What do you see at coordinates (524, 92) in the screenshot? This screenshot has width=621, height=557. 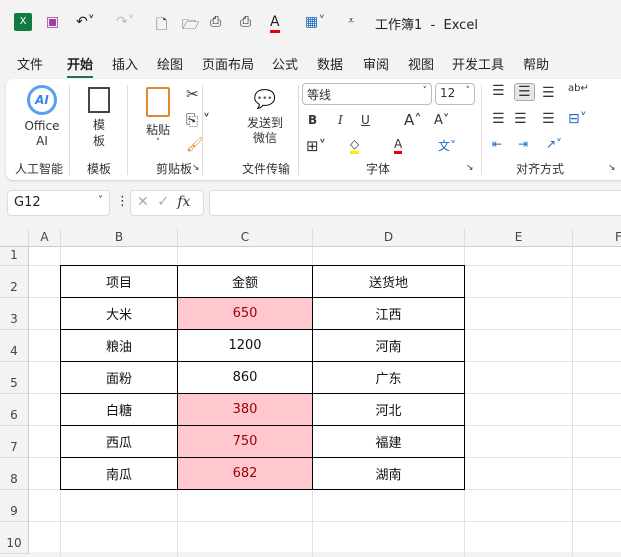 I see `align-middle-icon: ☰` at bounding box center [524, 92].